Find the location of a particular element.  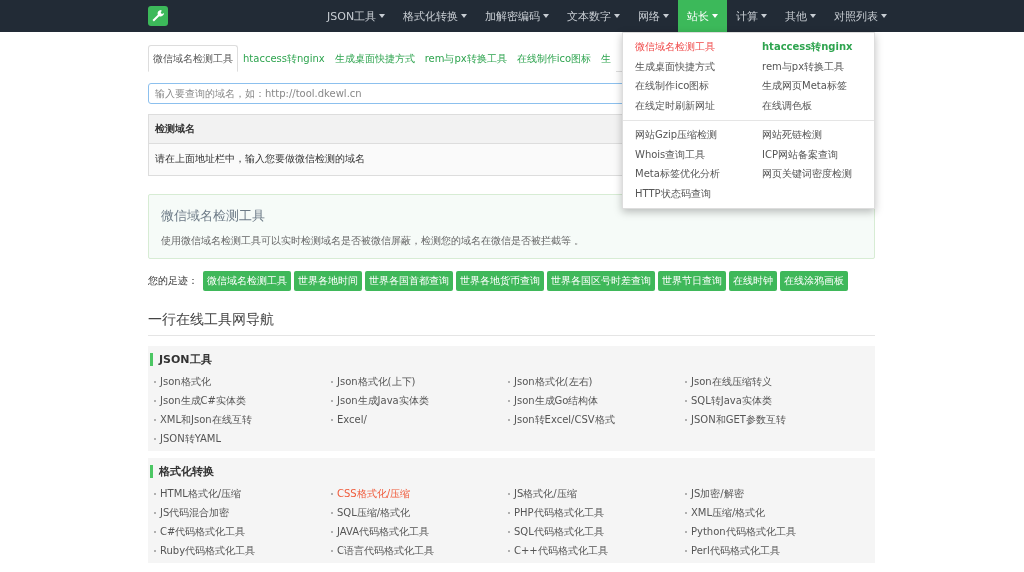

wrench-logo-icon is located at coordinates (158, 16).